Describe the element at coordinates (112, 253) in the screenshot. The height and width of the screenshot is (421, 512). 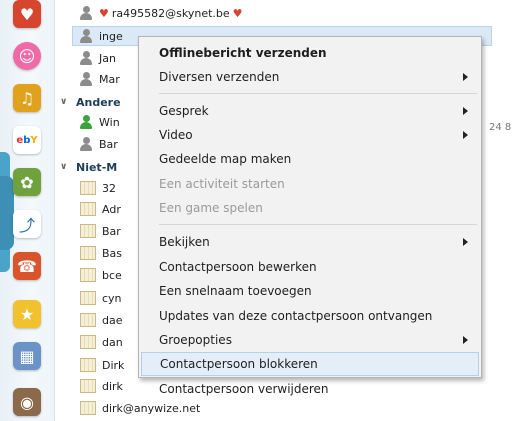
I see `contact-name: Bas` at that location.